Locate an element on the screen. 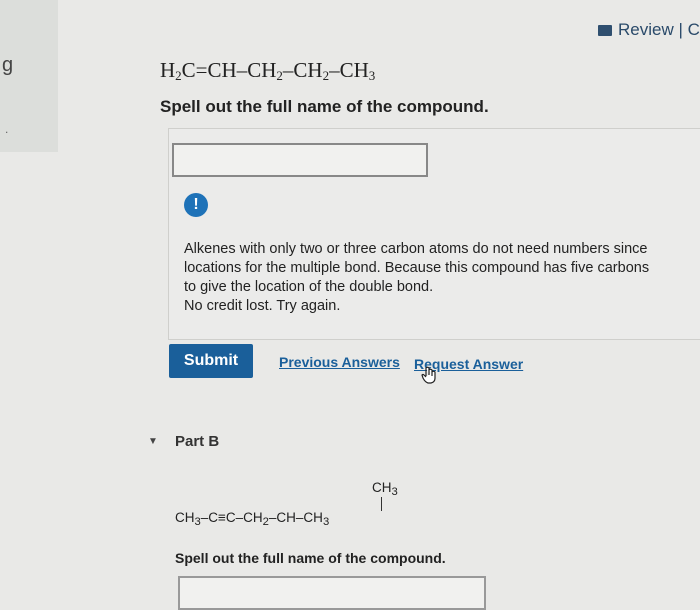 This screenshot has height=610, width=700. left-rail: g . is located at coordinates (29, 76).